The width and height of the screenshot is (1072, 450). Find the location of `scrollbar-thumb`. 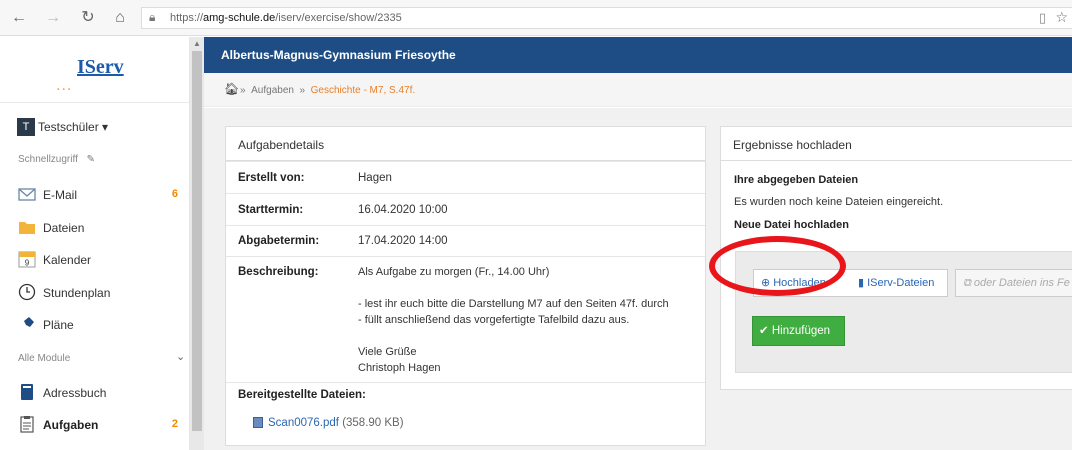

scrollbar-thumb is located at coordinates (197, 241).